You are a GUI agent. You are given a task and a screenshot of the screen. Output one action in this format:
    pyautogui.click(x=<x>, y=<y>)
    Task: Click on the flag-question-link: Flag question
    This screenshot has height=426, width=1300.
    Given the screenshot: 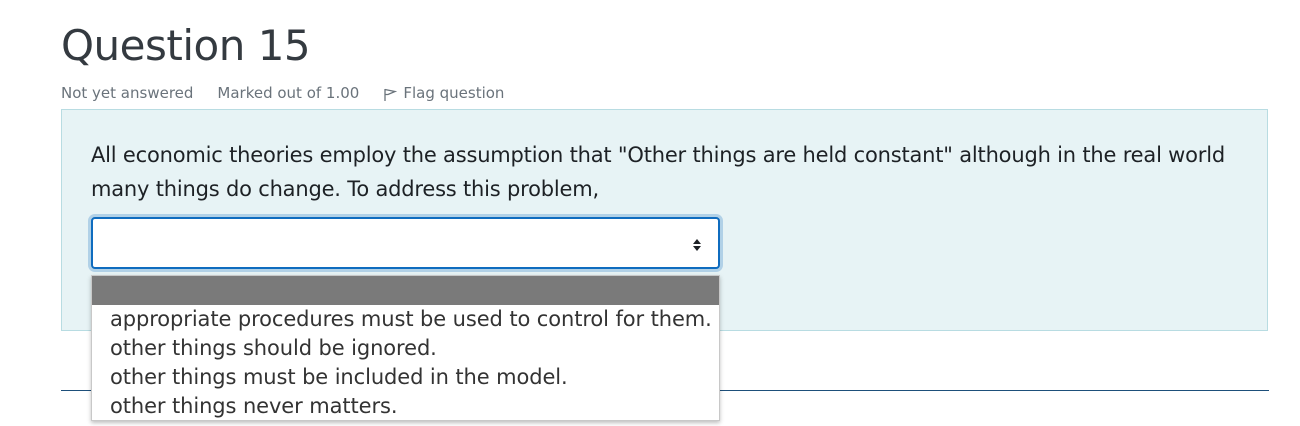 What is the action you would take?
    pyautogui.click(x=443, y=93)
    